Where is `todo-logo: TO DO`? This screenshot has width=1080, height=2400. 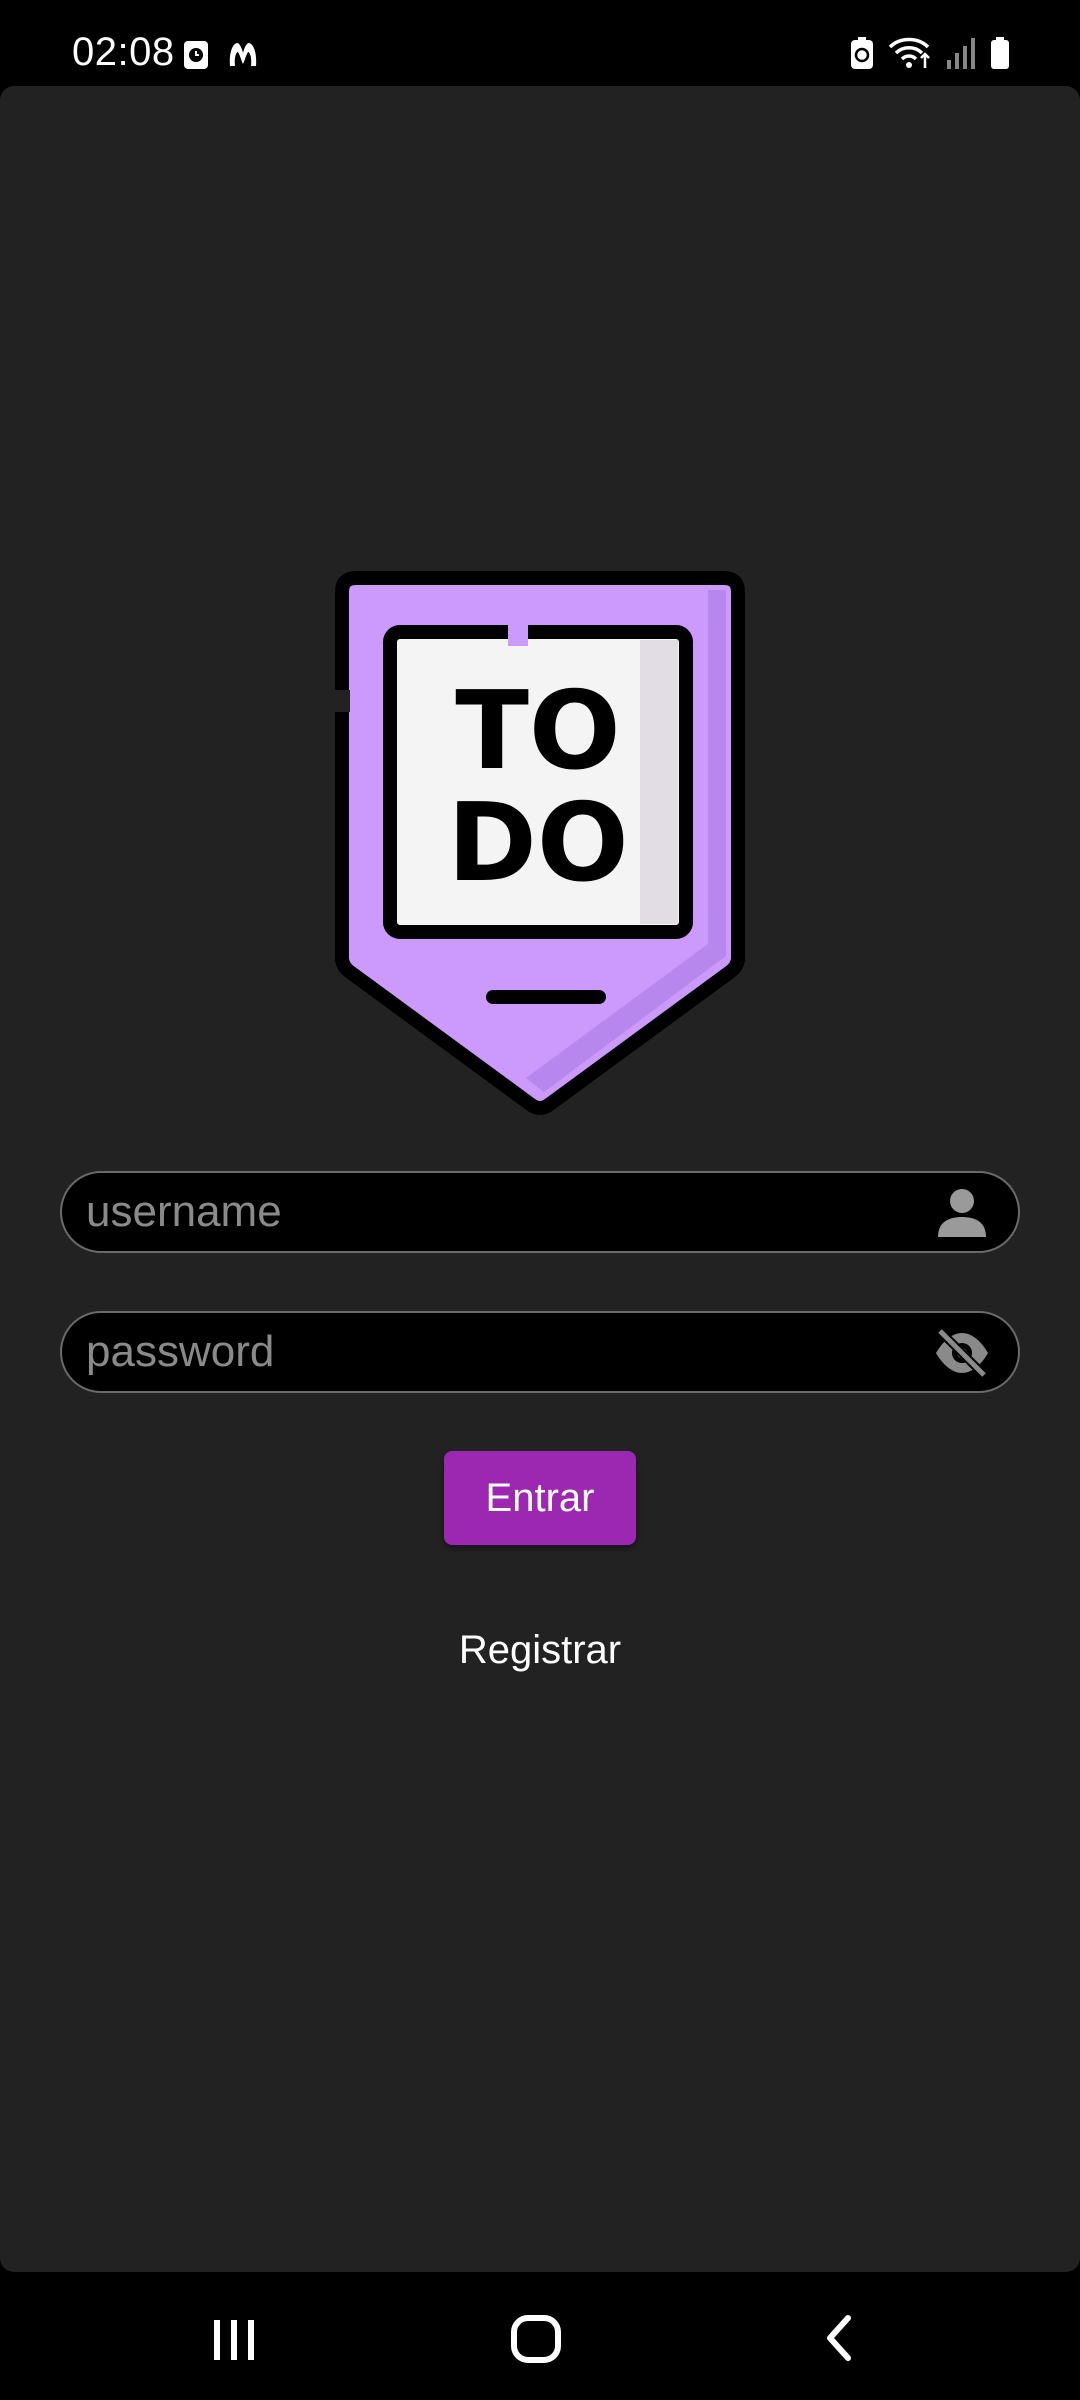 todo-logo: TO DO is located at coordinates (539, 843).